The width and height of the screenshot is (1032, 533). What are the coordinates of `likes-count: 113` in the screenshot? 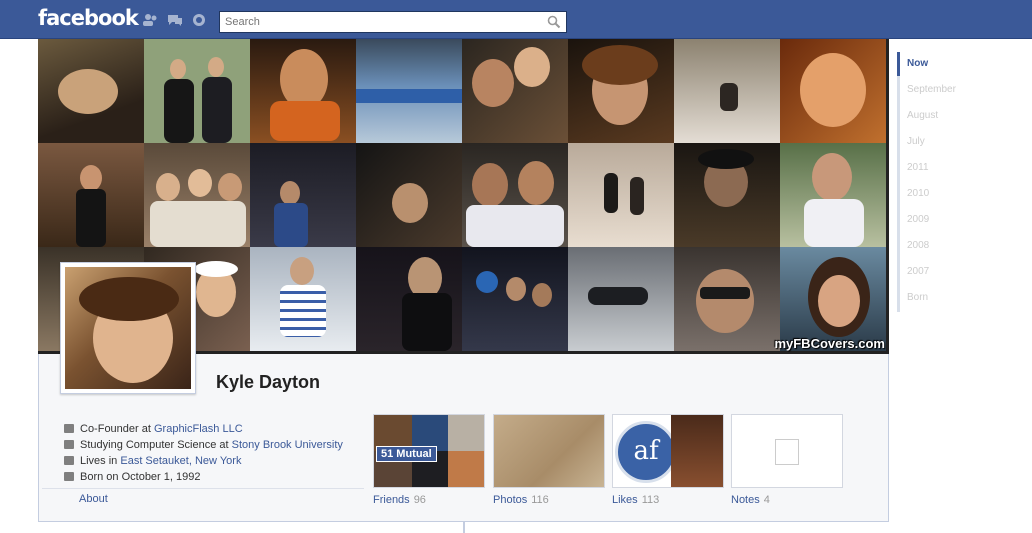 It's located at (650, 500).